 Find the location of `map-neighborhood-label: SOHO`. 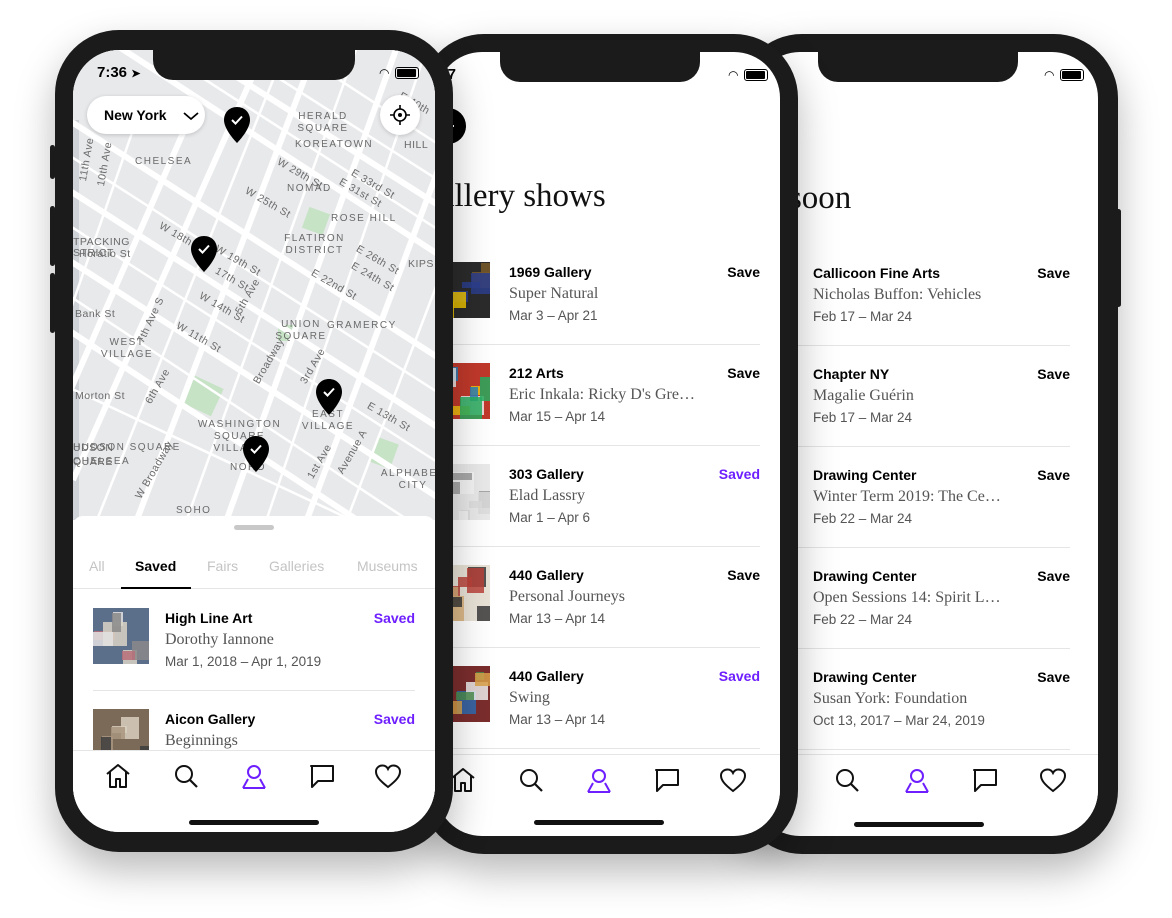

map-neighborhood-label: SOHO is located at coordinates (194, 510).